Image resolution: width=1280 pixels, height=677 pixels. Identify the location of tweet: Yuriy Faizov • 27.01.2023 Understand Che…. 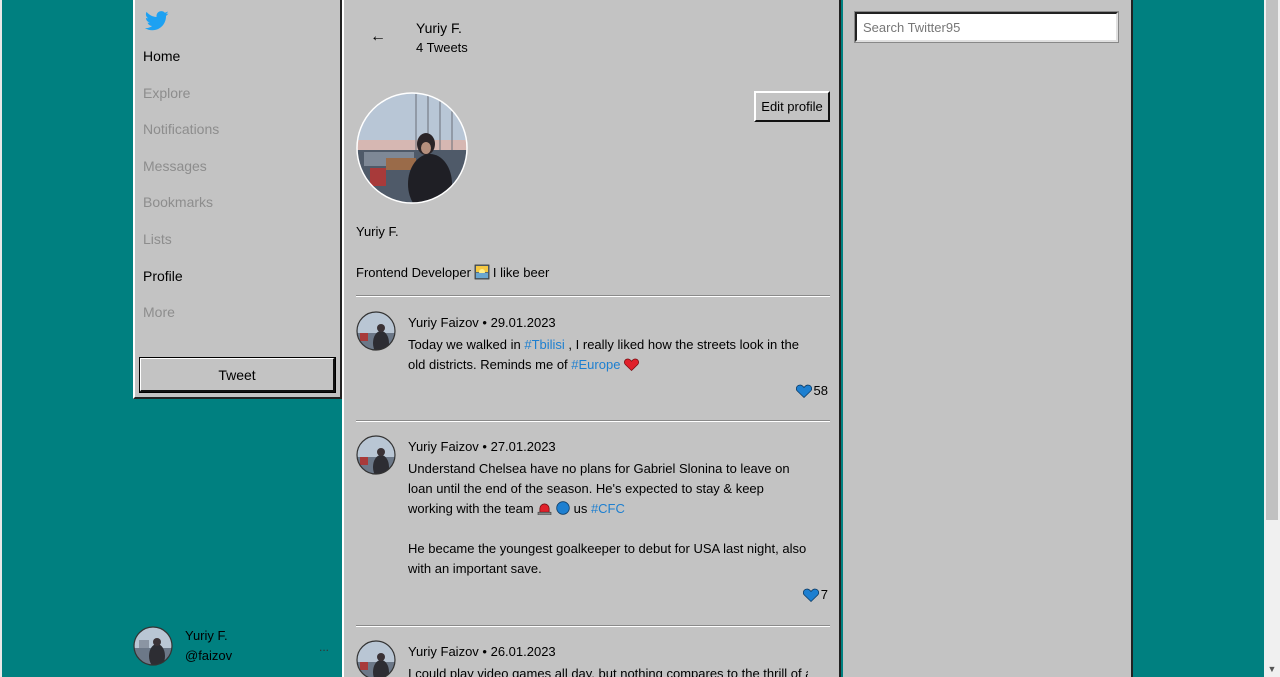
(593, 523).